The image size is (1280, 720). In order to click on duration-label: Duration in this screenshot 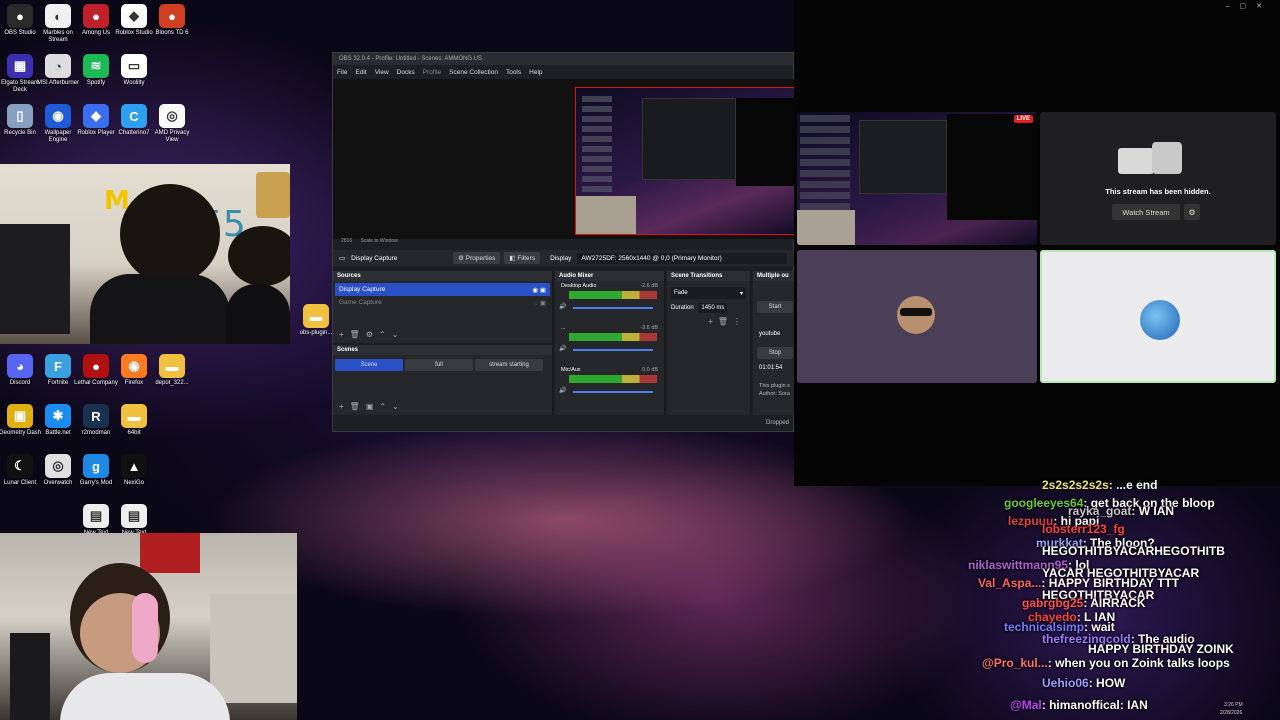, I will do `click(682, 308)`.